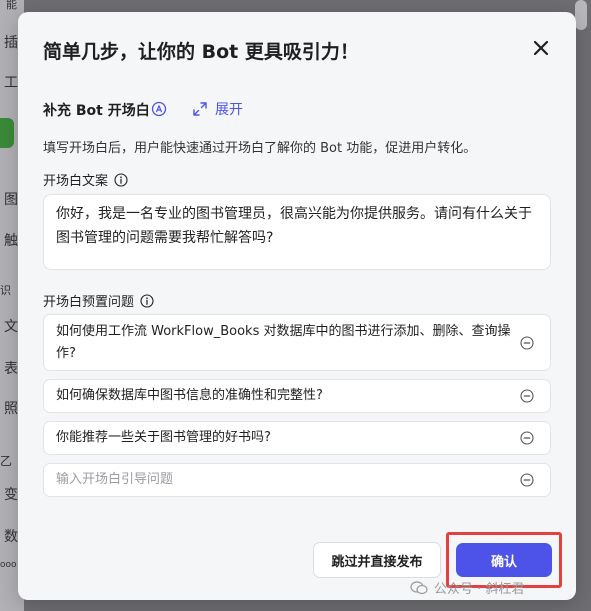 This screenshot has height=611, width=591. I want to click on watermark: 公众号 · 斜杠君, so click(467, 587).